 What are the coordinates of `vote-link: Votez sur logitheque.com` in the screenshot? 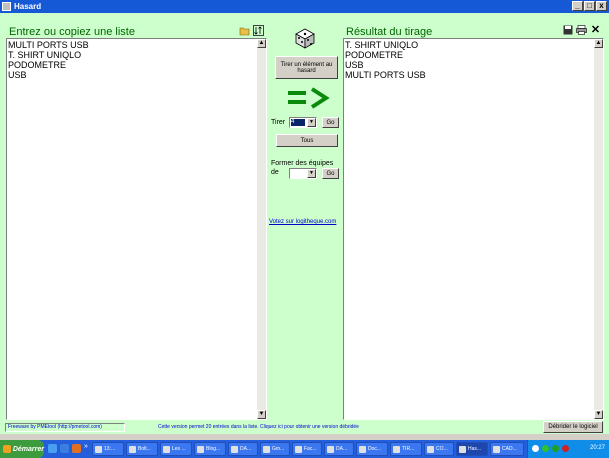 It's located at (302, 222).